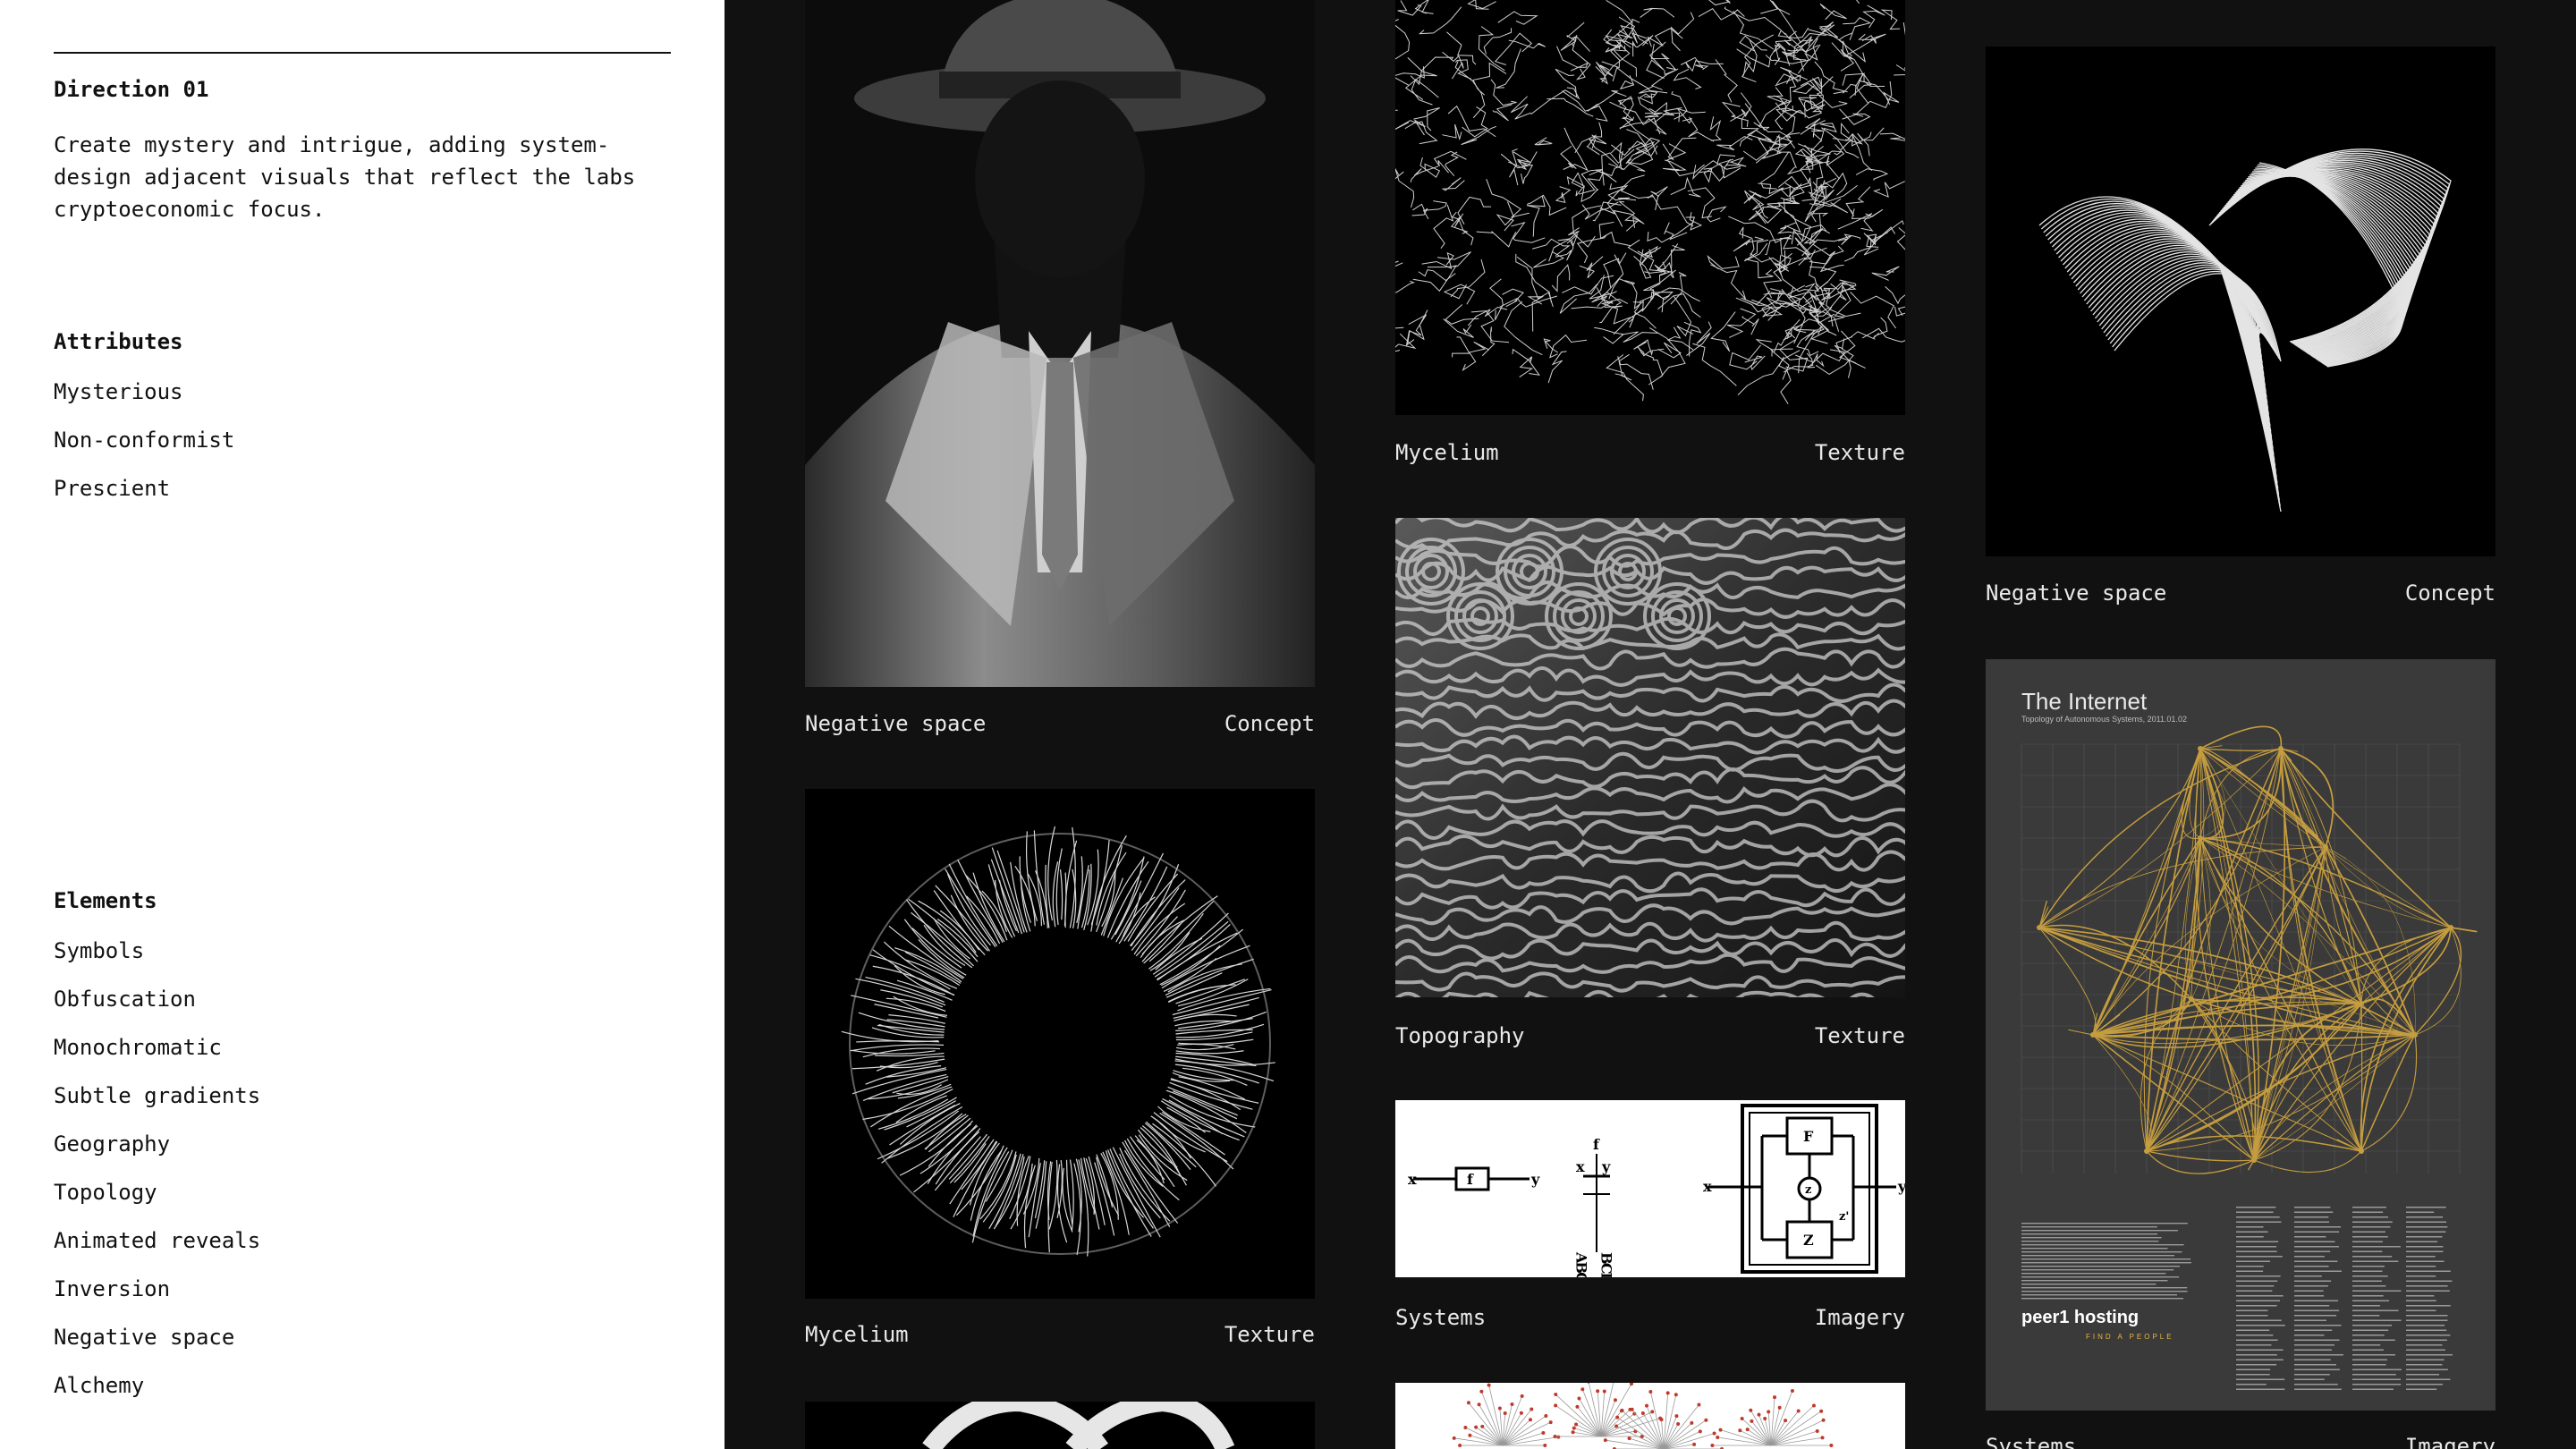 This screenshot has height=1449, width=2576. What do you see at coordinates (157, 1095) in the screenshot?
I see `element-item: Subtle gradients` at bounding box center [157, 1095].